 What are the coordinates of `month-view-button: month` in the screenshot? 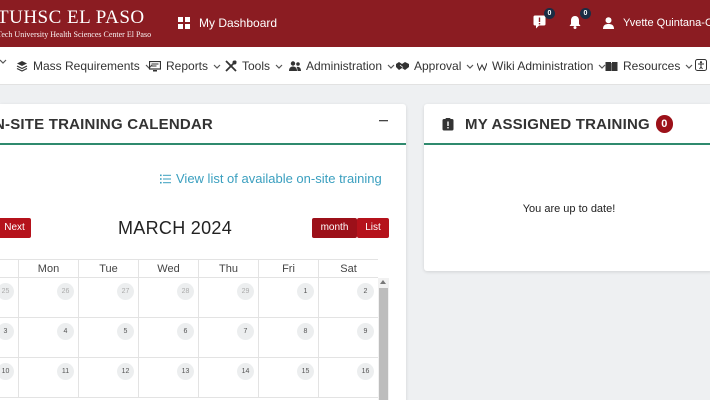 It's located at (334, 228).